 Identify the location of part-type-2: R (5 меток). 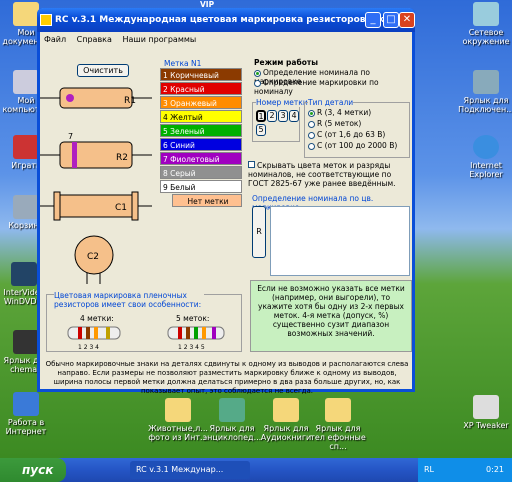
(334, 123).